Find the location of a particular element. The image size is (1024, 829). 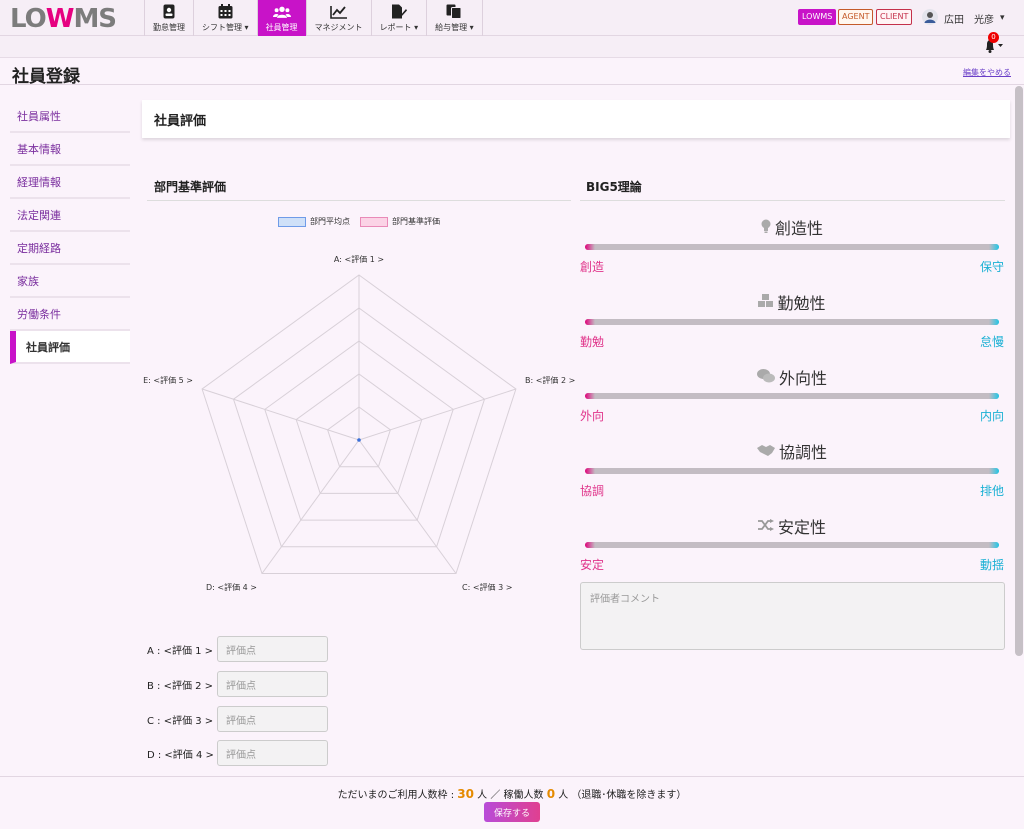

trait-pole-right: 内向 is located at coordinates (991, 416).